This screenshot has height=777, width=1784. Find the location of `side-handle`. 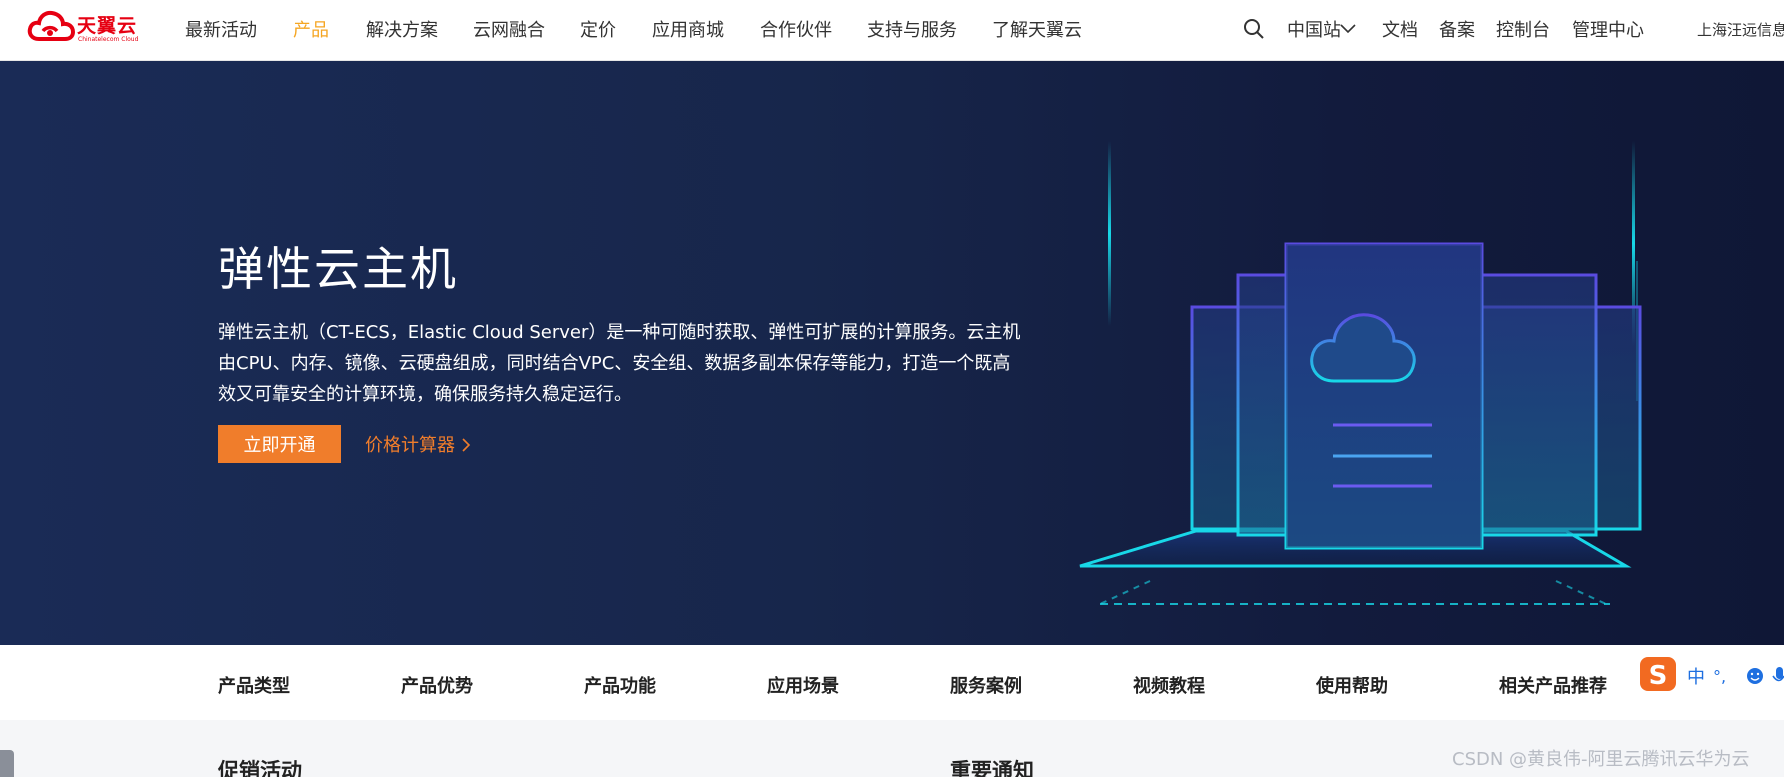

side-handle is located at coordinates (7, 763).